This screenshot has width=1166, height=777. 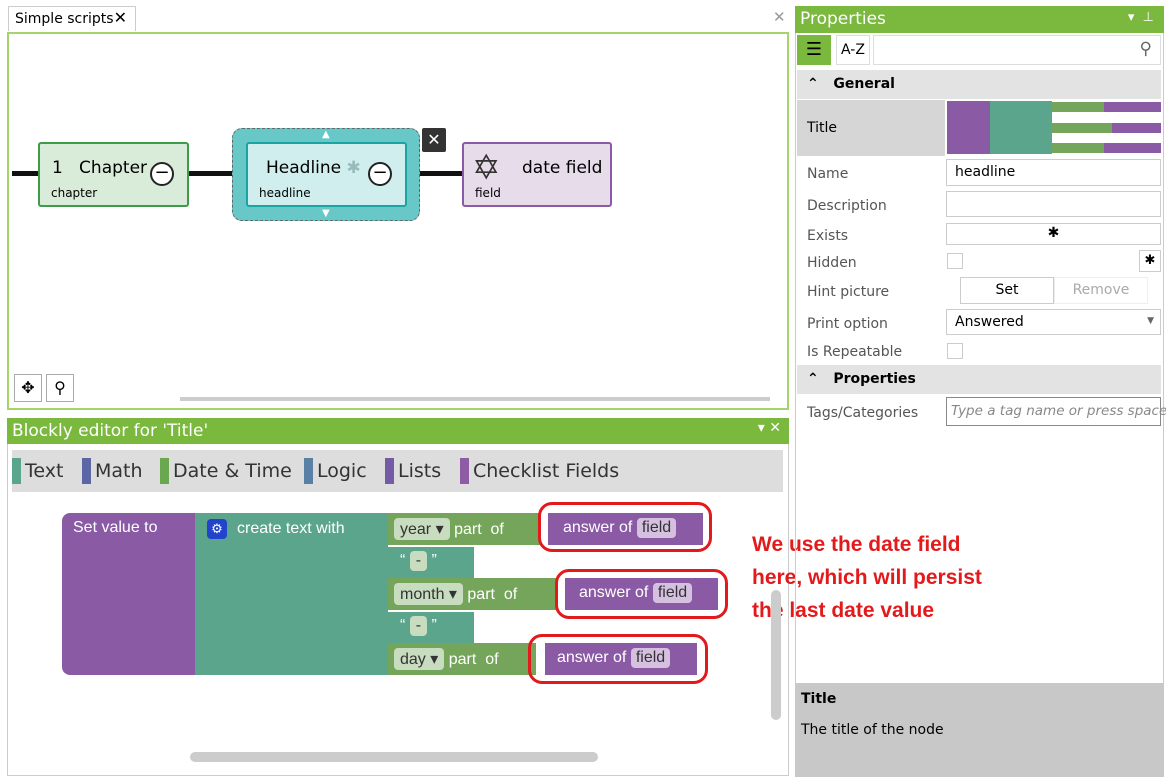 I want to click on tab-simple-scripts: Simple scripts ✕, so click(x=72, y=18).